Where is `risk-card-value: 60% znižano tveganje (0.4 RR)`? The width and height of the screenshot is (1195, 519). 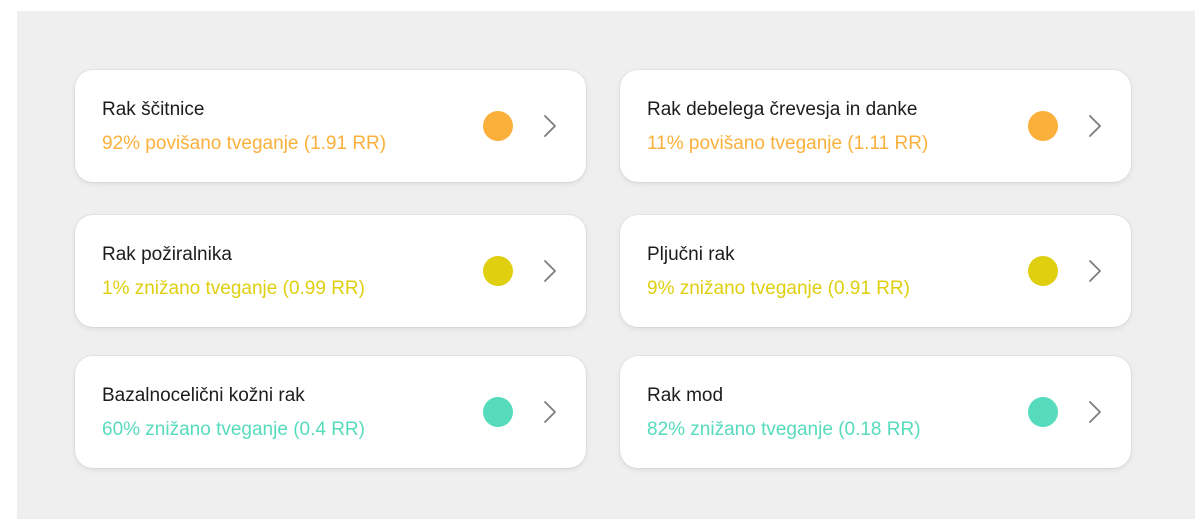 risk-card-value: 60% znižano tveganje (0.4 RR) is located at coordinates (233, 429).